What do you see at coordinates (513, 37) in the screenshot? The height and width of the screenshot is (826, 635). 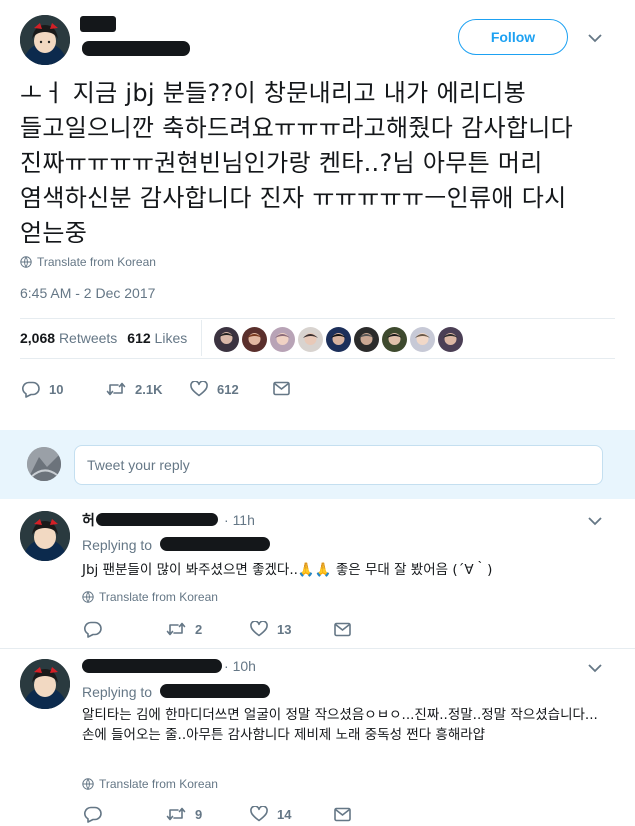 I see `follow-button: Follow` at bounding box center [513, 37].